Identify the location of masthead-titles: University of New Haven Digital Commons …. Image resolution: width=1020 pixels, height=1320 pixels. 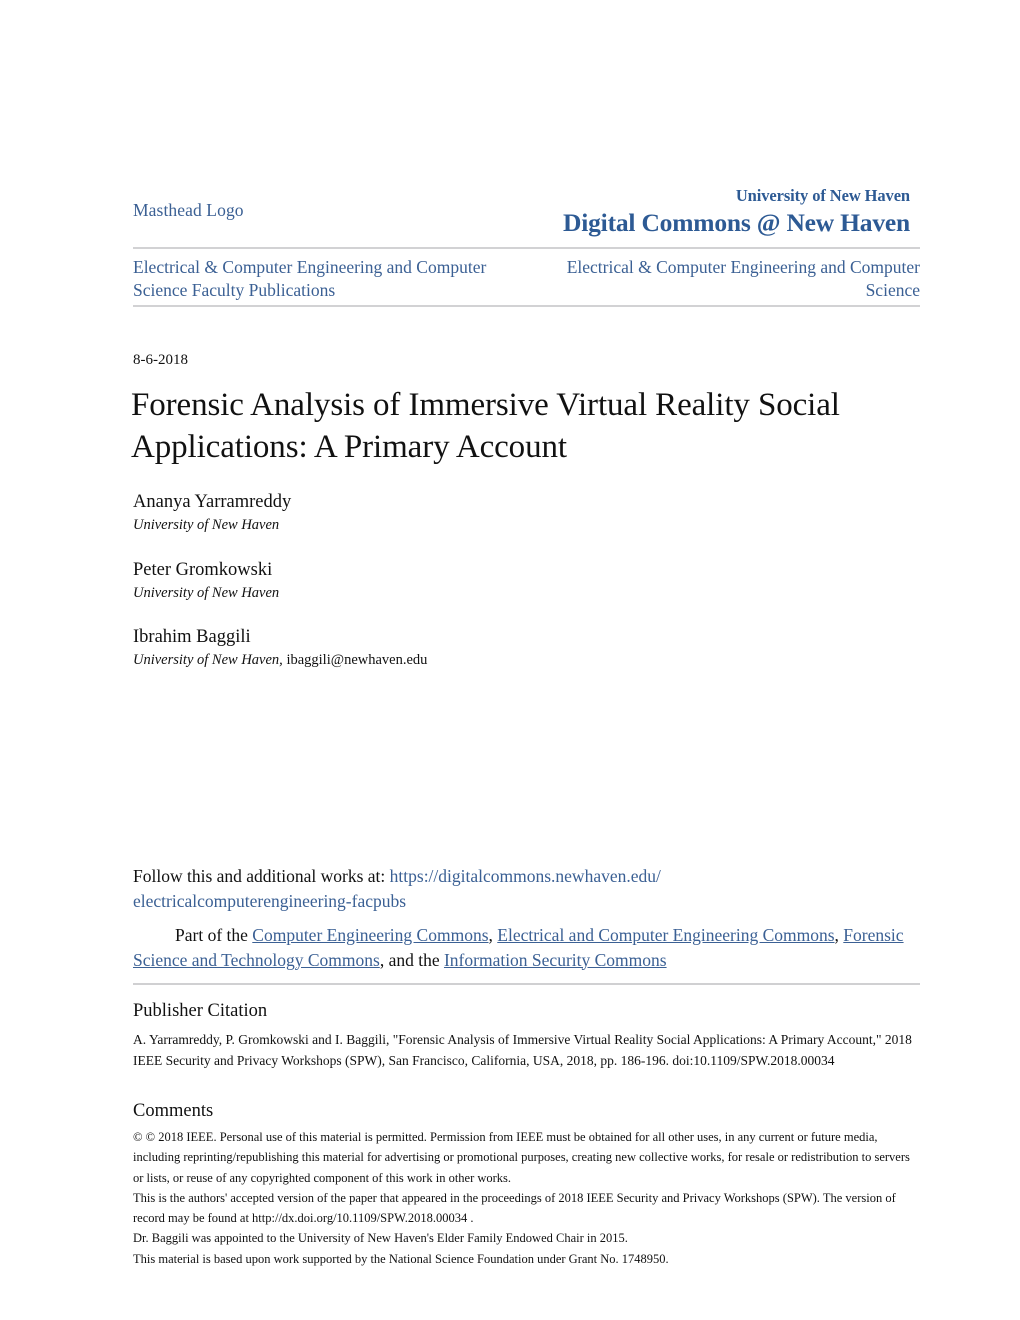
(736, 211).